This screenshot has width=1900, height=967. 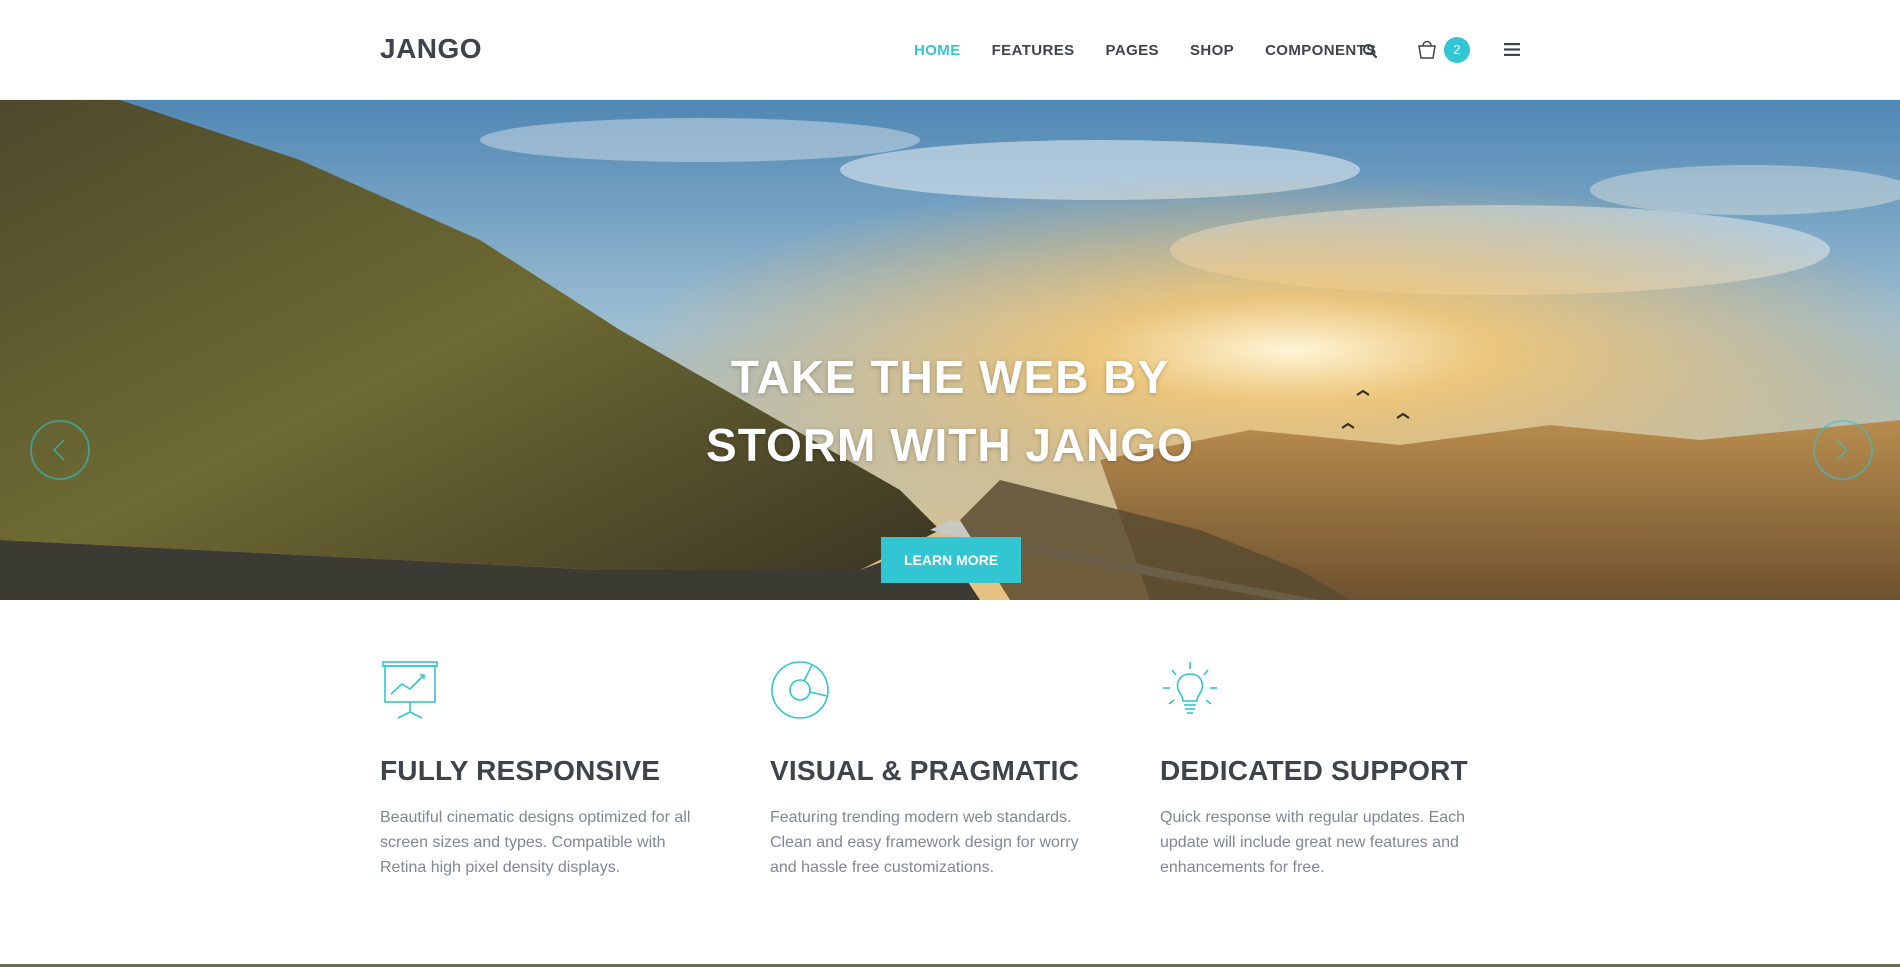 I want to click on nav-components: COMPONENTS, so click(x=1321, y=50).